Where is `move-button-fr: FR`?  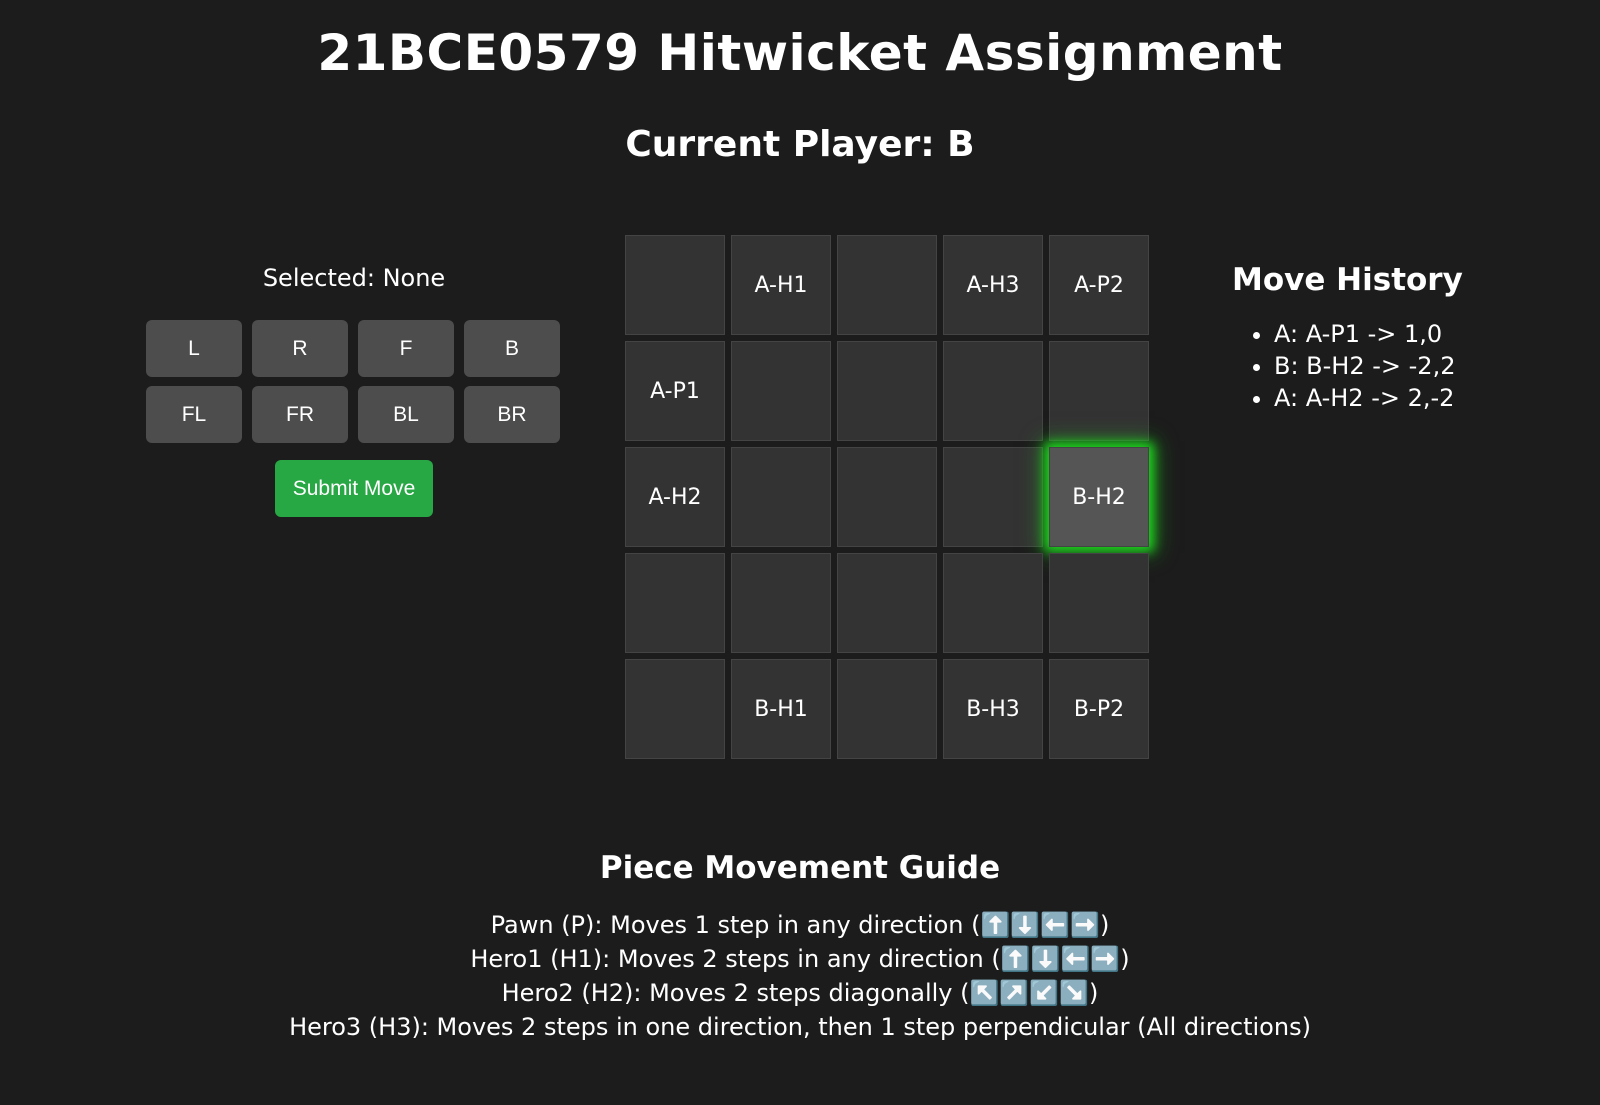
move-button-fr: FR is located at coordinates (300, 414).